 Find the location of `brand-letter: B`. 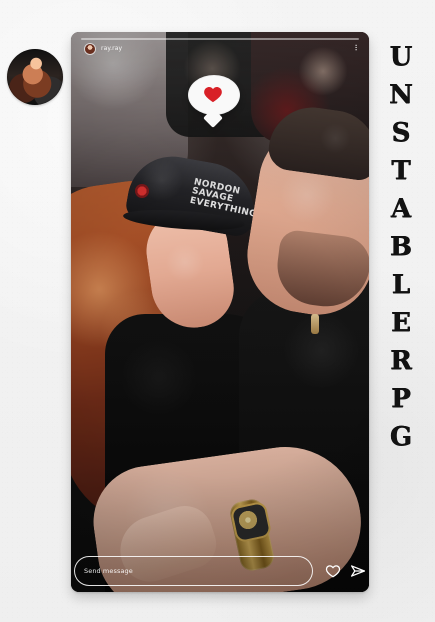

brand-letter: B is located at coordinates (401, 247).